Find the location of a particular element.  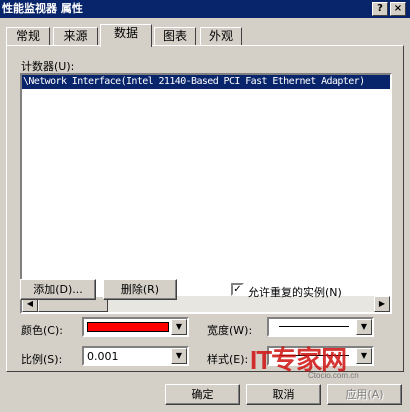

width-combo: ▼ is located at coordinates (320, 327).